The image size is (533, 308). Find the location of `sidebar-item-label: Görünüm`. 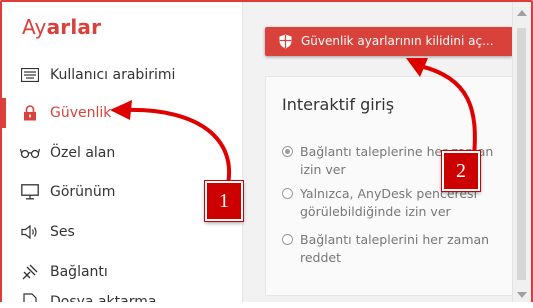

sidebar-item-label: Görünüm is located at coordinates (83, 192).